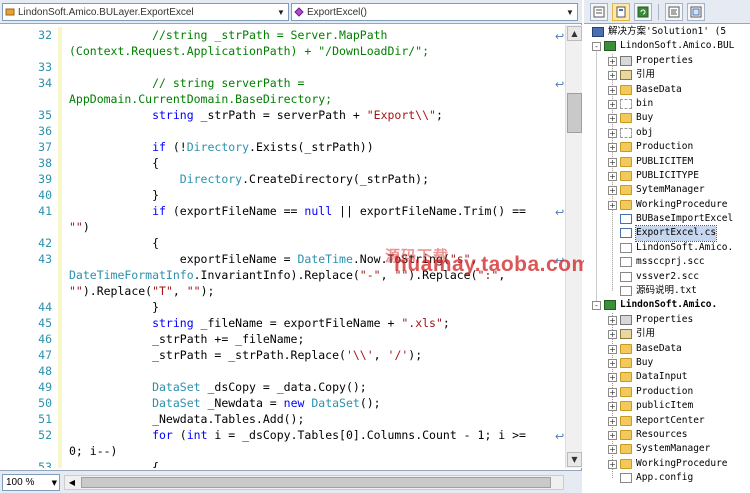 The height and width of the screenshot is (493, 750). Describe the element at coordinates (282, 451) in the screenshot. I see `code-line: 0; i--)` at that location.